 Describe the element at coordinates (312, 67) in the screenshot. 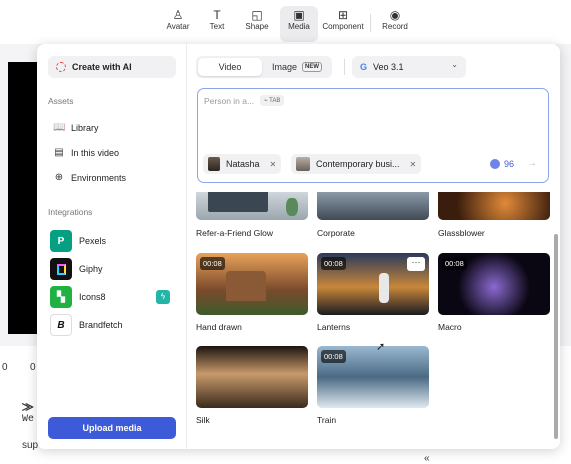

I see `new-badge: NEW` at that location.